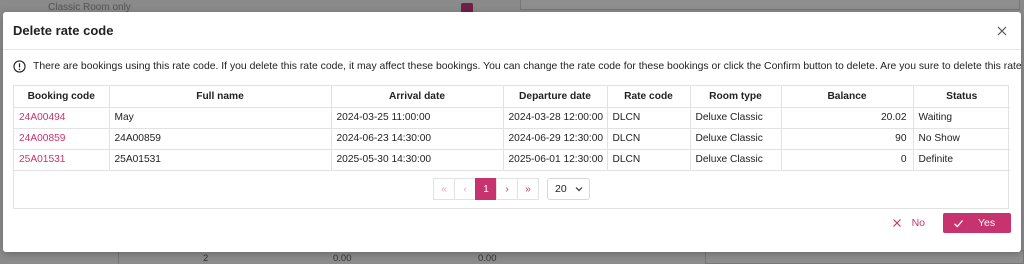 The height and width of the screenshot is (264, 1024). Describe the element at coordinates (847, 160) in the screenshot. I see `balance-cell: 0` at that location.